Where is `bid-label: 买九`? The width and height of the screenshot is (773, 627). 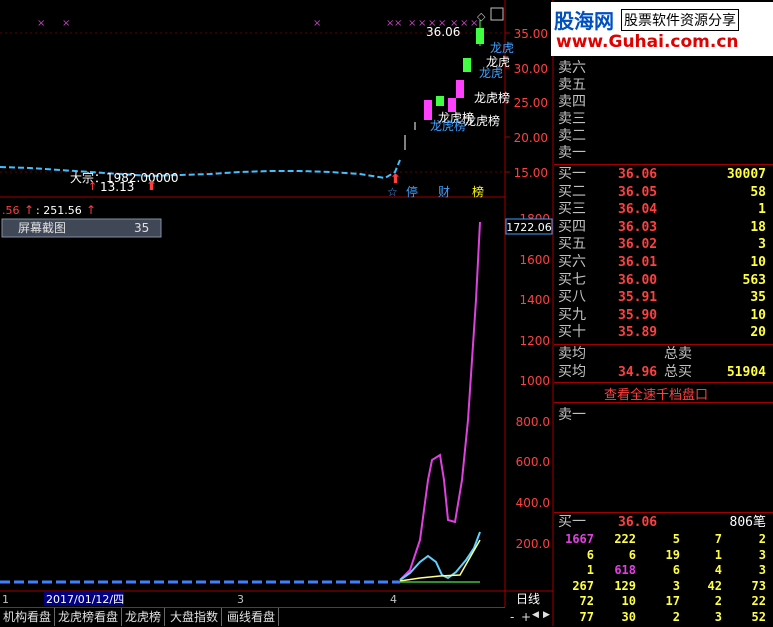 bid-label: 买九 is located at coordinates (572, 314).